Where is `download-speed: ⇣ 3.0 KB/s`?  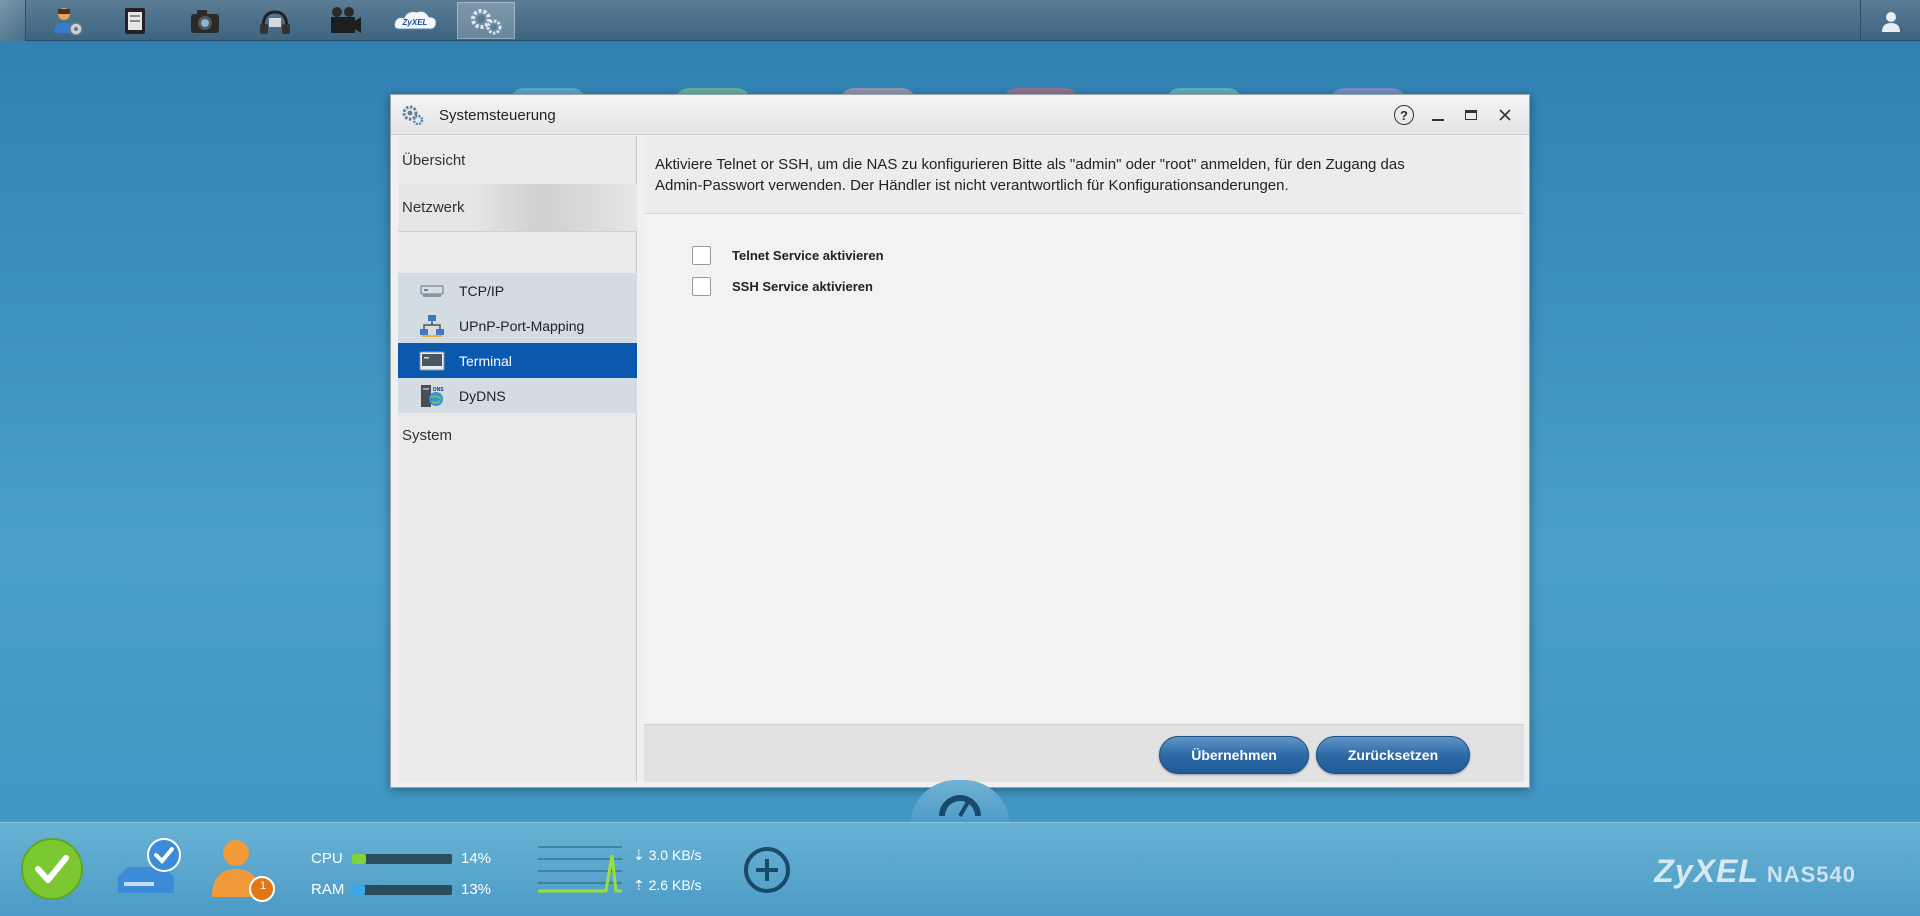
download-speed: ⇣ 3.0 KB/s is located at coordinates (667, 855).